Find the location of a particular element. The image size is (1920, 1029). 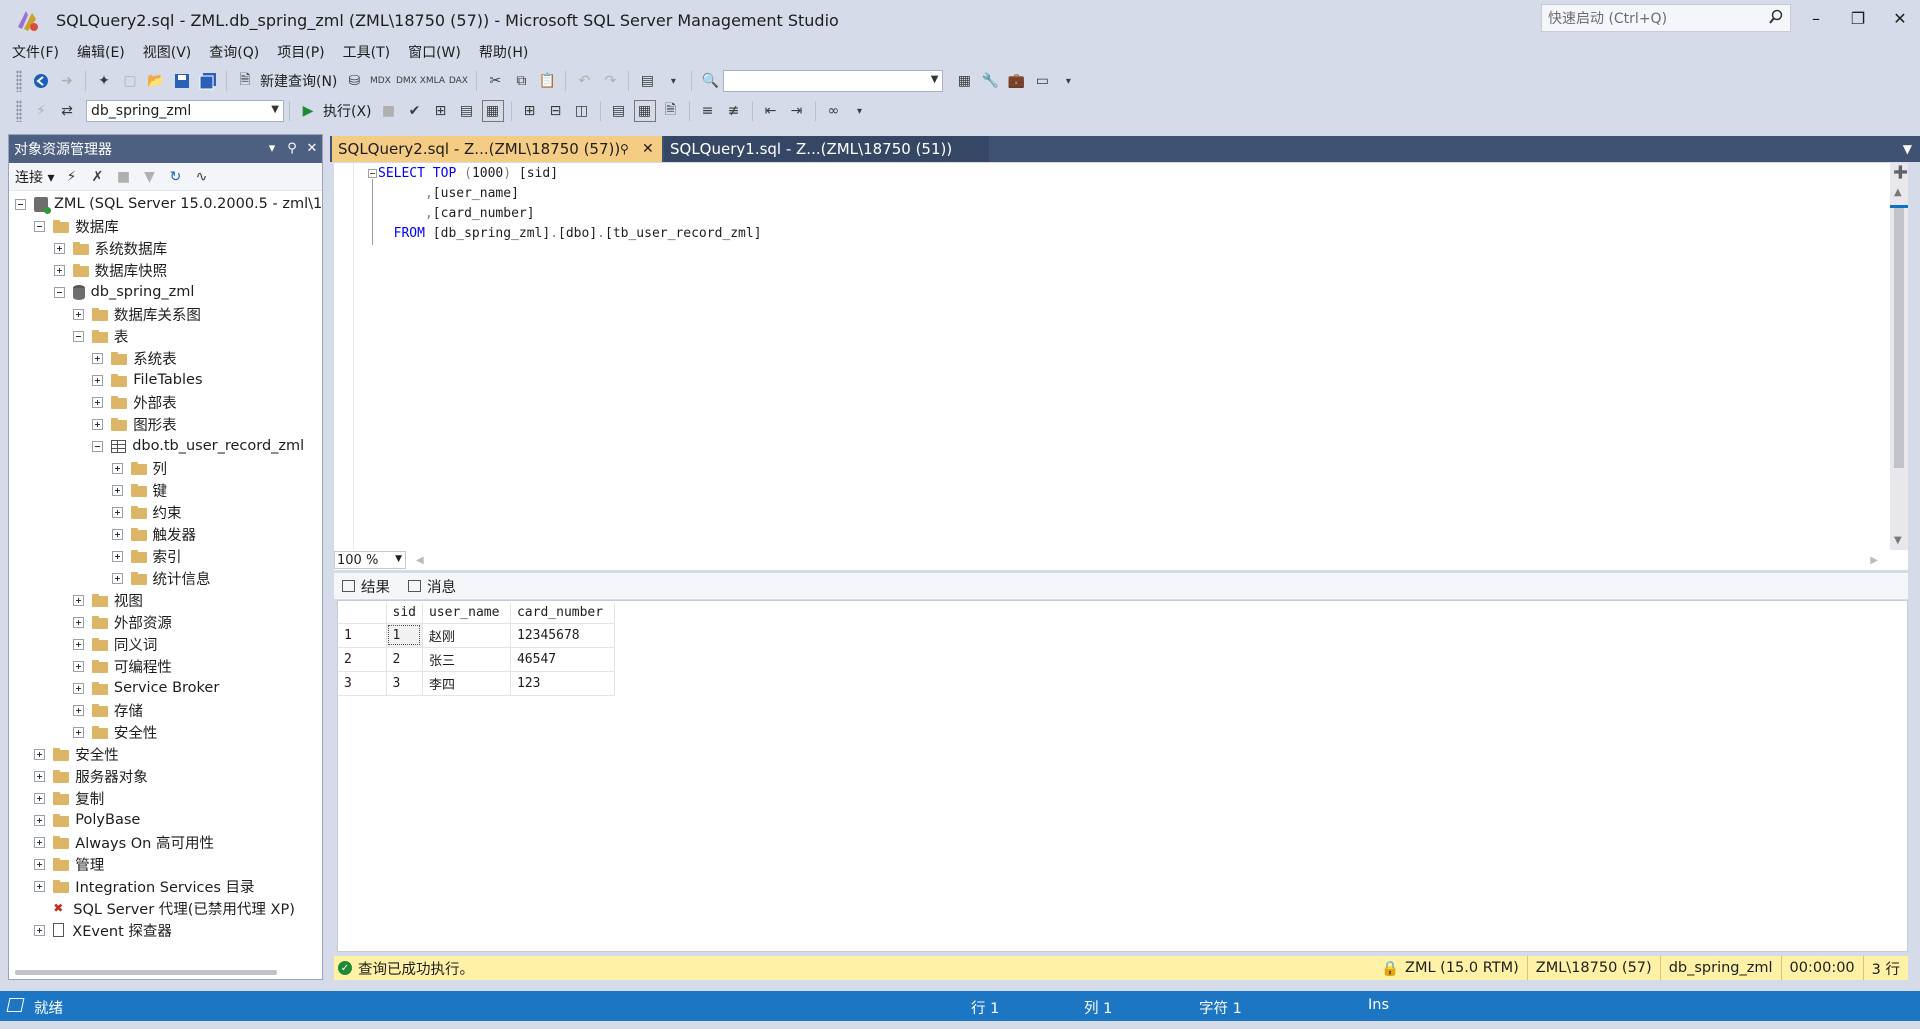

disconnect-icon: ✗ is located at coordinates (97, 177).